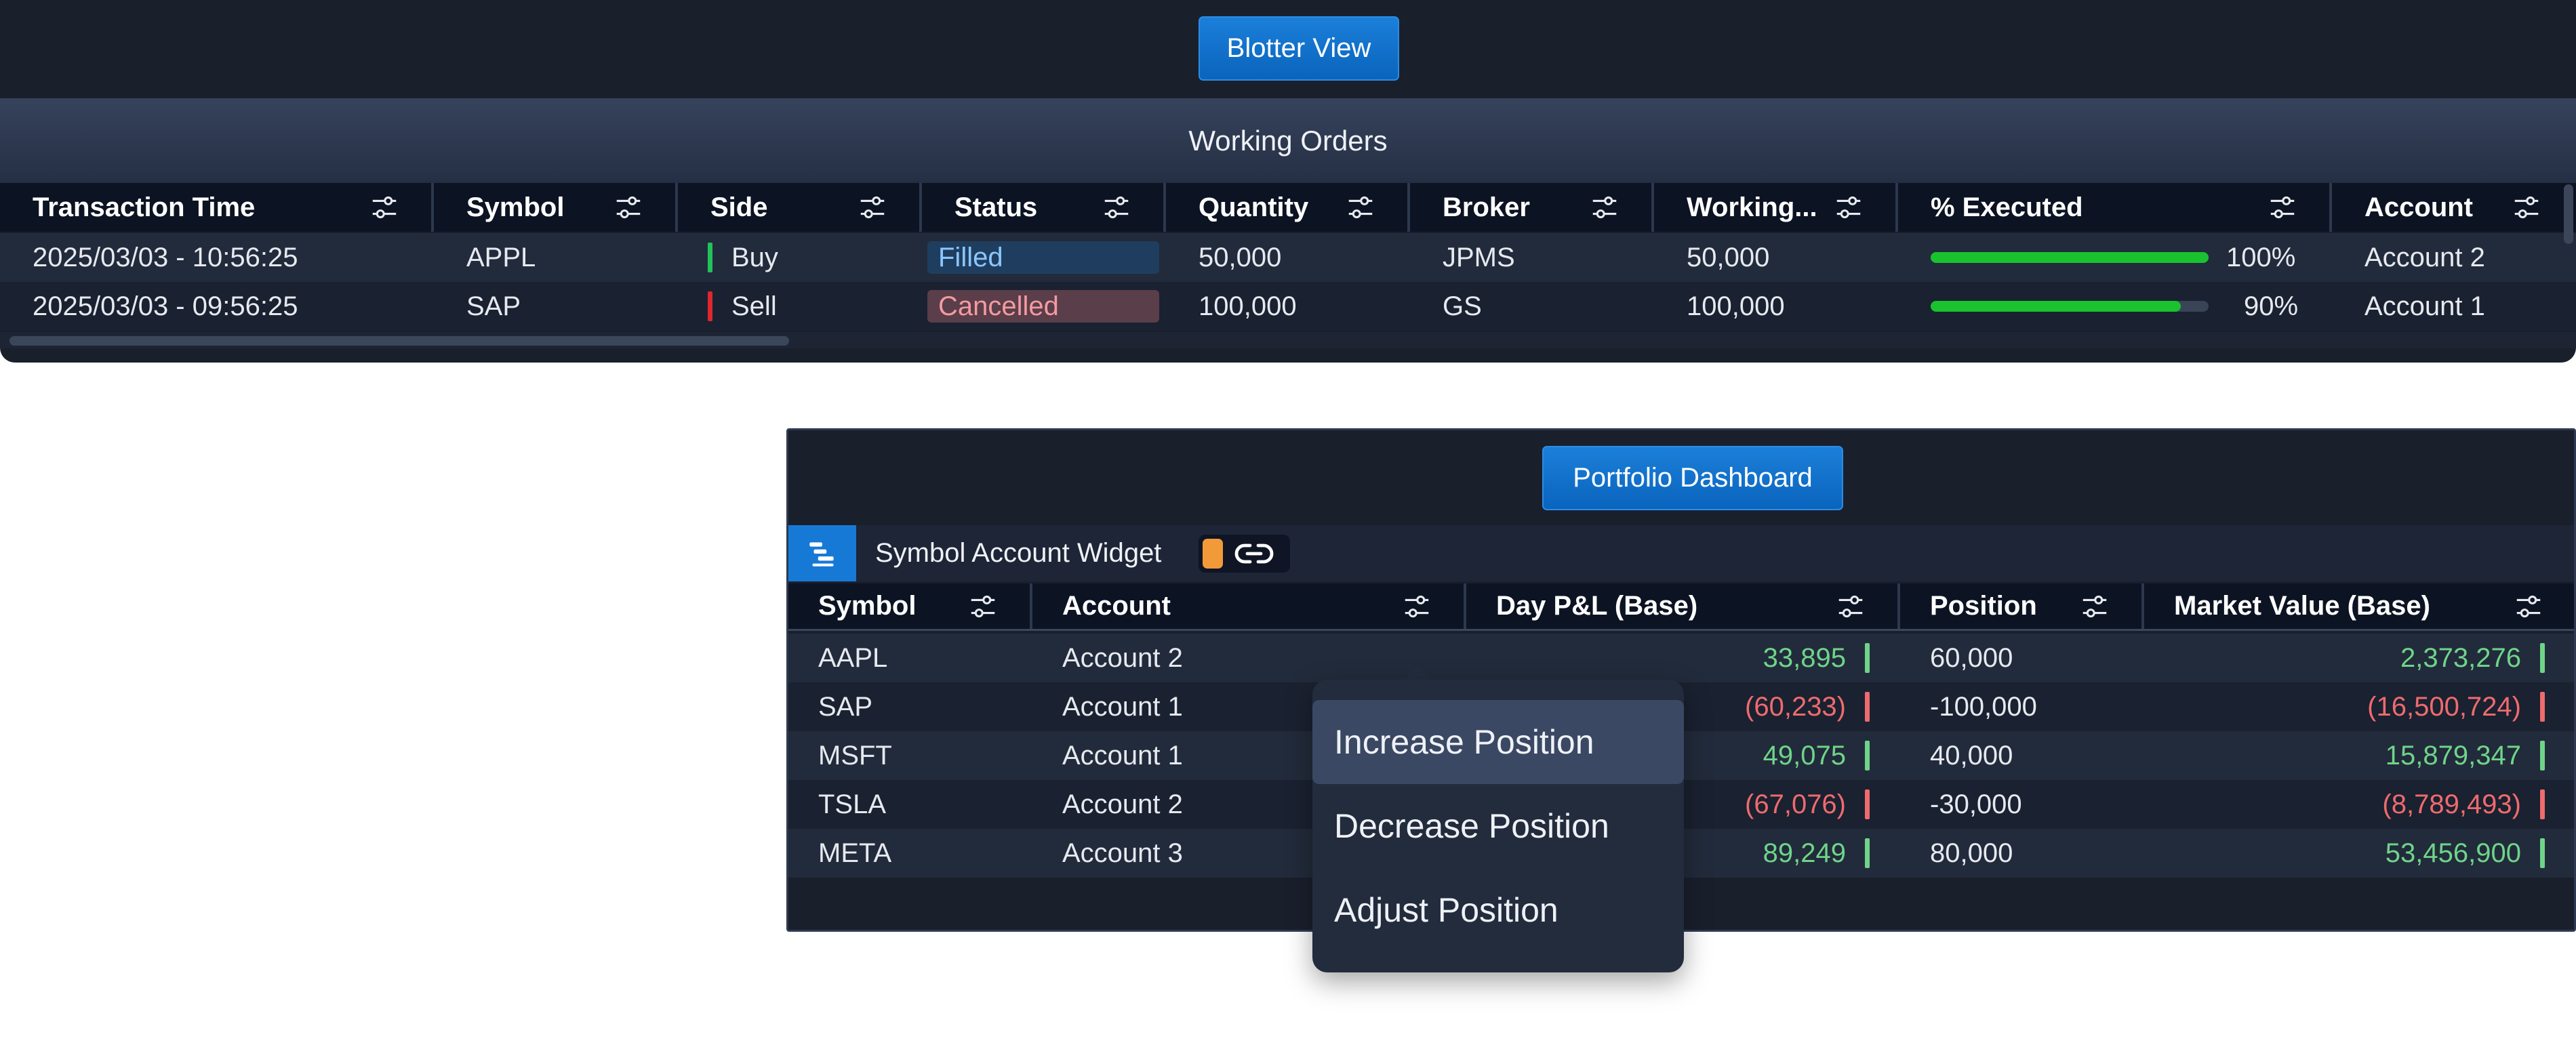  What do you see at coordinates (1498, 742) in the screenshot?
I see `menu-item-increase-position: Increase Position` at bounding box center [1498, 742].